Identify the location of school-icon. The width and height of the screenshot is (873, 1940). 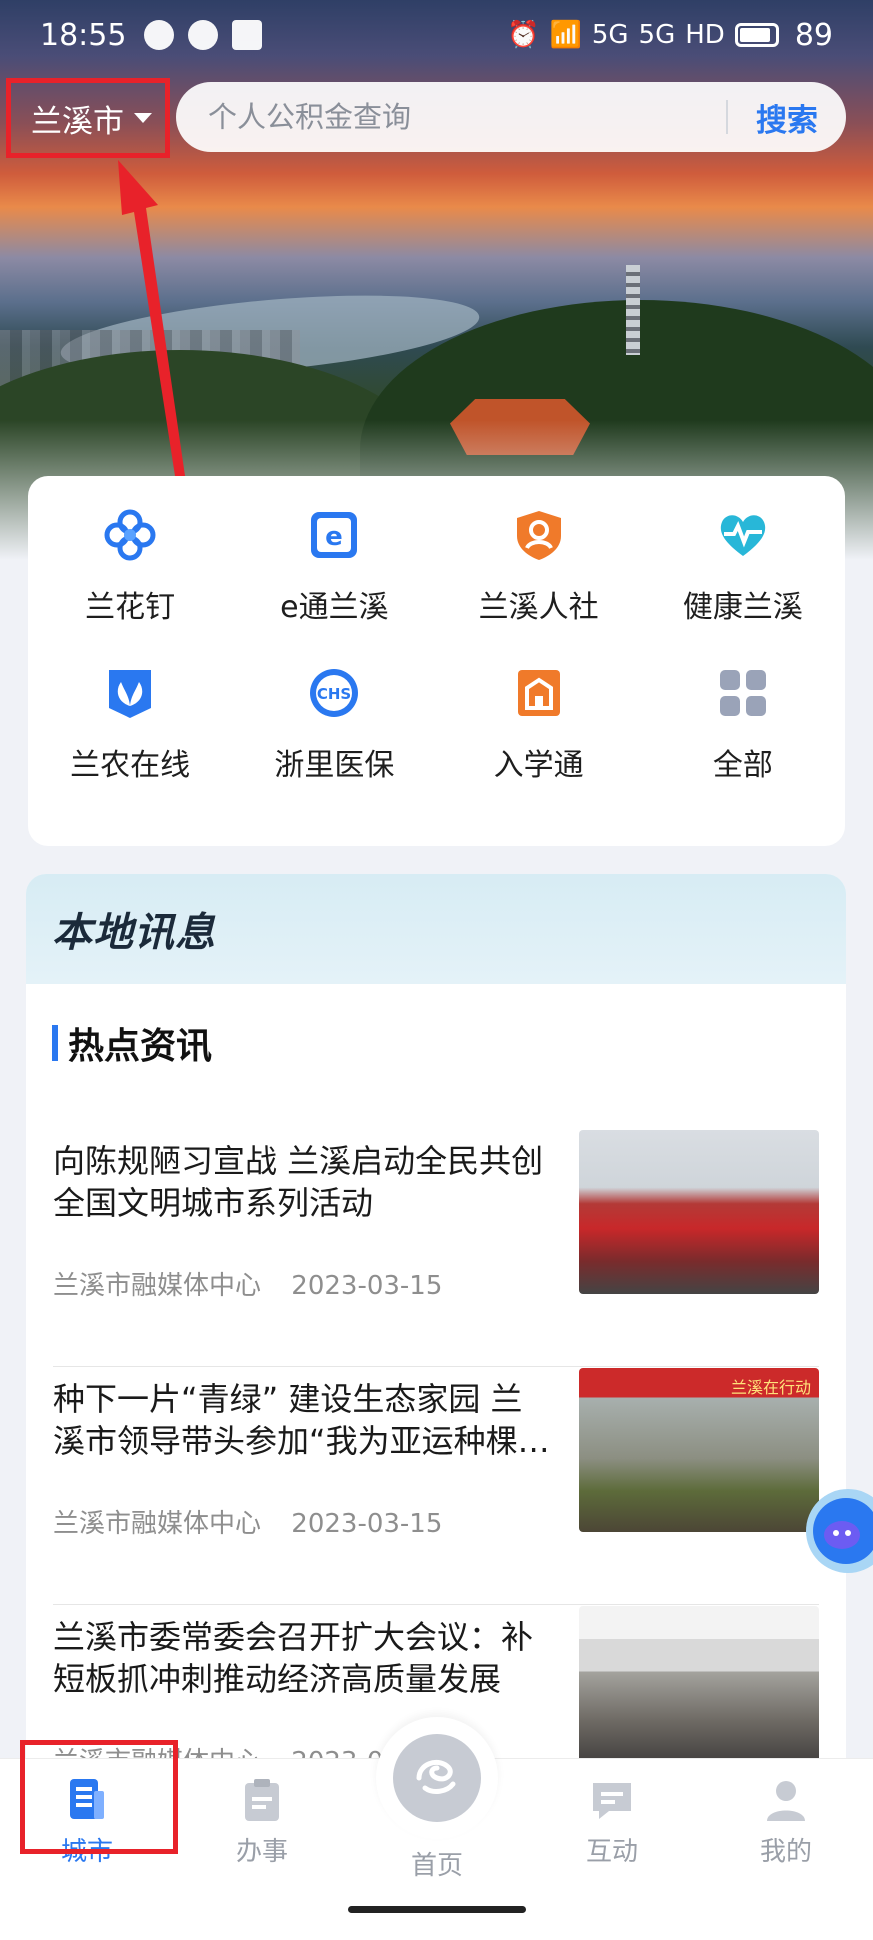
(538, 693).